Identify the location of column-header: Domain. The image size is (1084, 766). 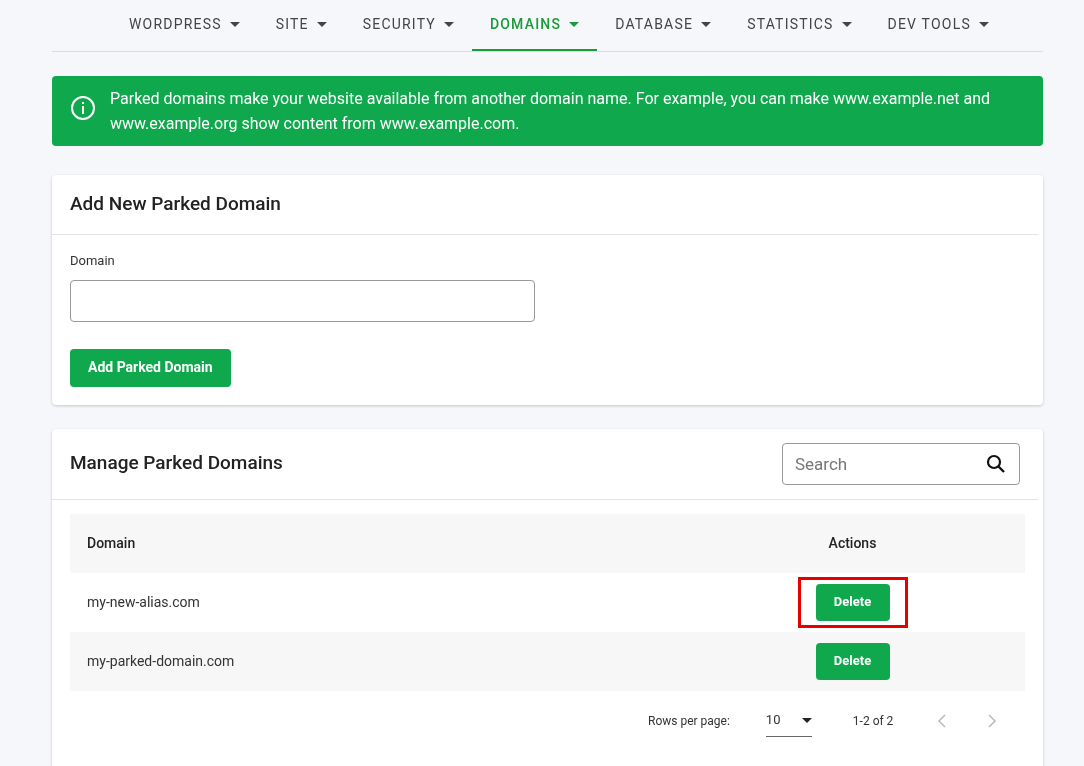
(111, 543).